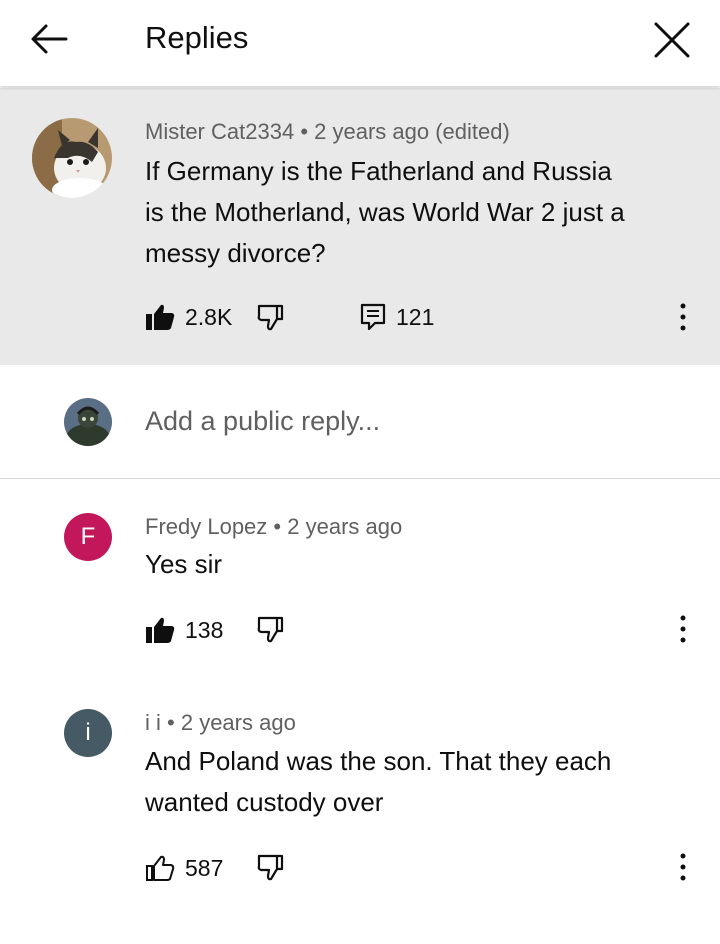  I want to click on comment-meta: Mister Cat2334 • 2 years ago (edited), so click(327, 132).